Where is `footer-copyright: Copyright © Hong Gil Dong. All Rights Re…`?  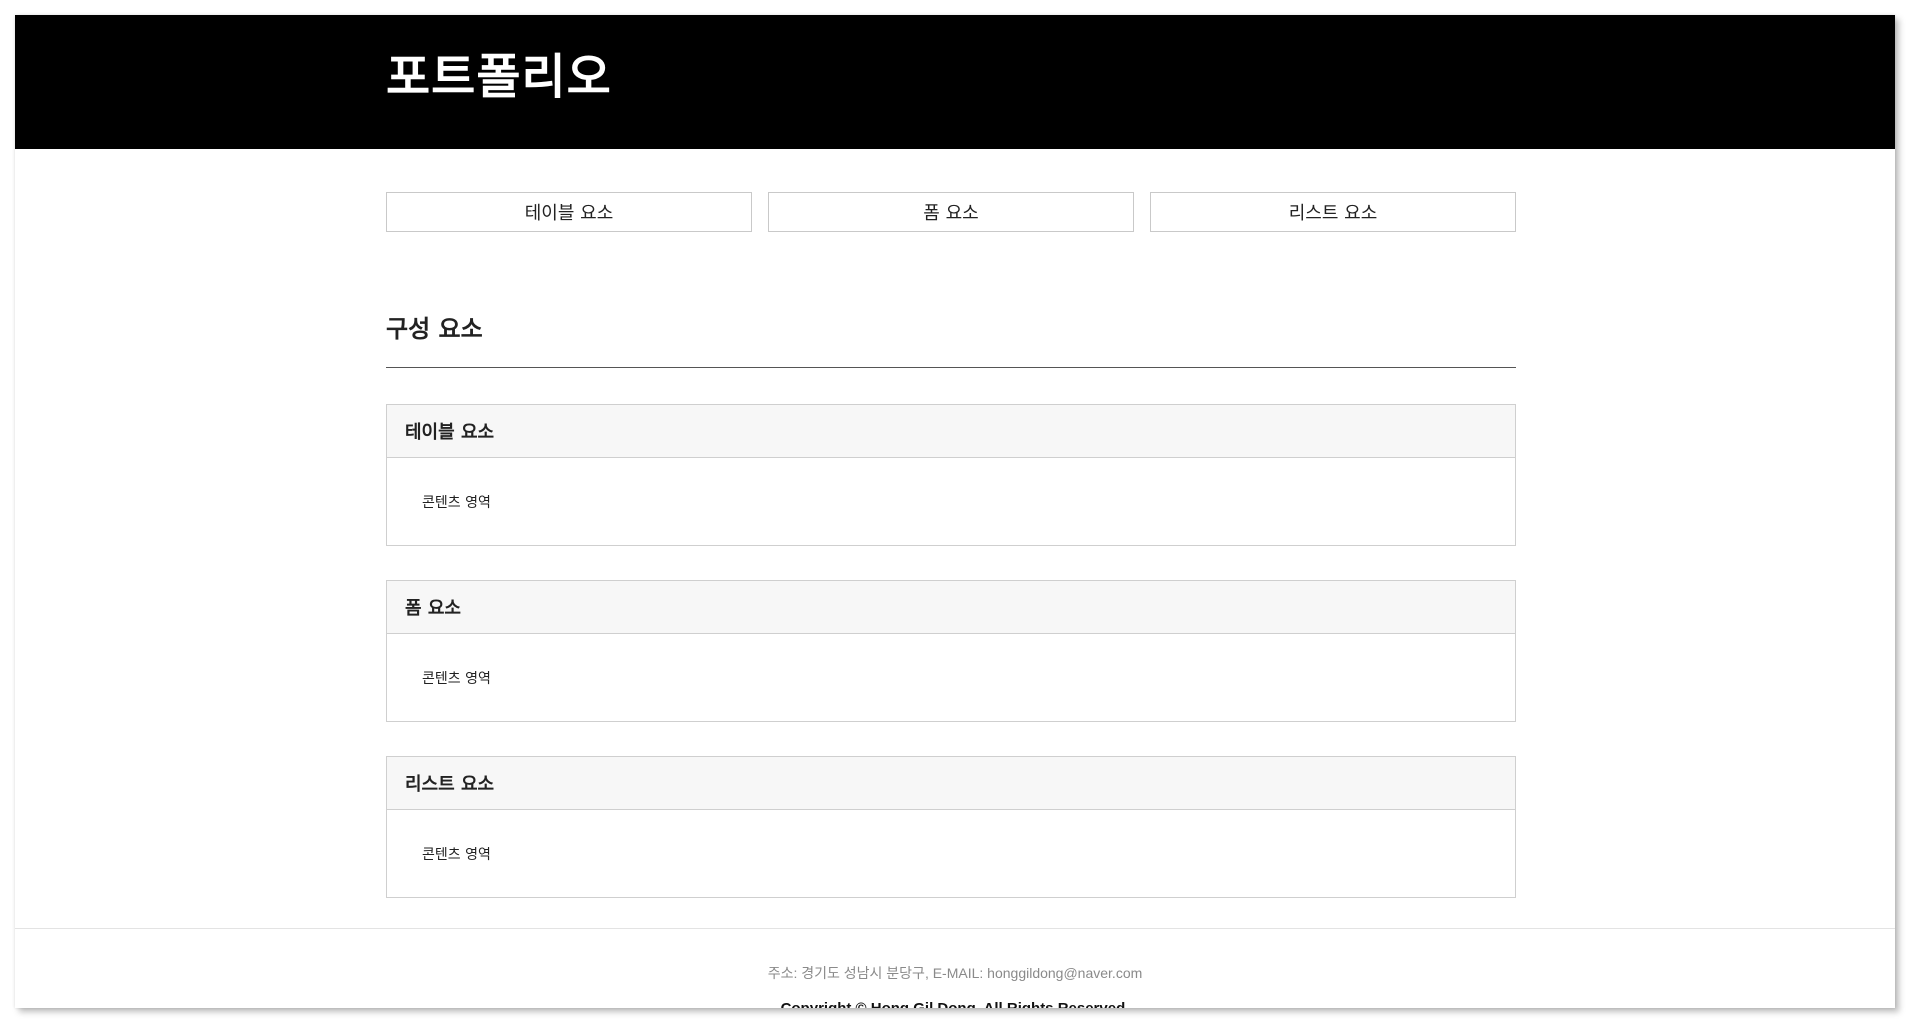
footer-copyright: Copyright © Hong Gil Dong. All Rights Re… is located at coordinates (955, 1004).